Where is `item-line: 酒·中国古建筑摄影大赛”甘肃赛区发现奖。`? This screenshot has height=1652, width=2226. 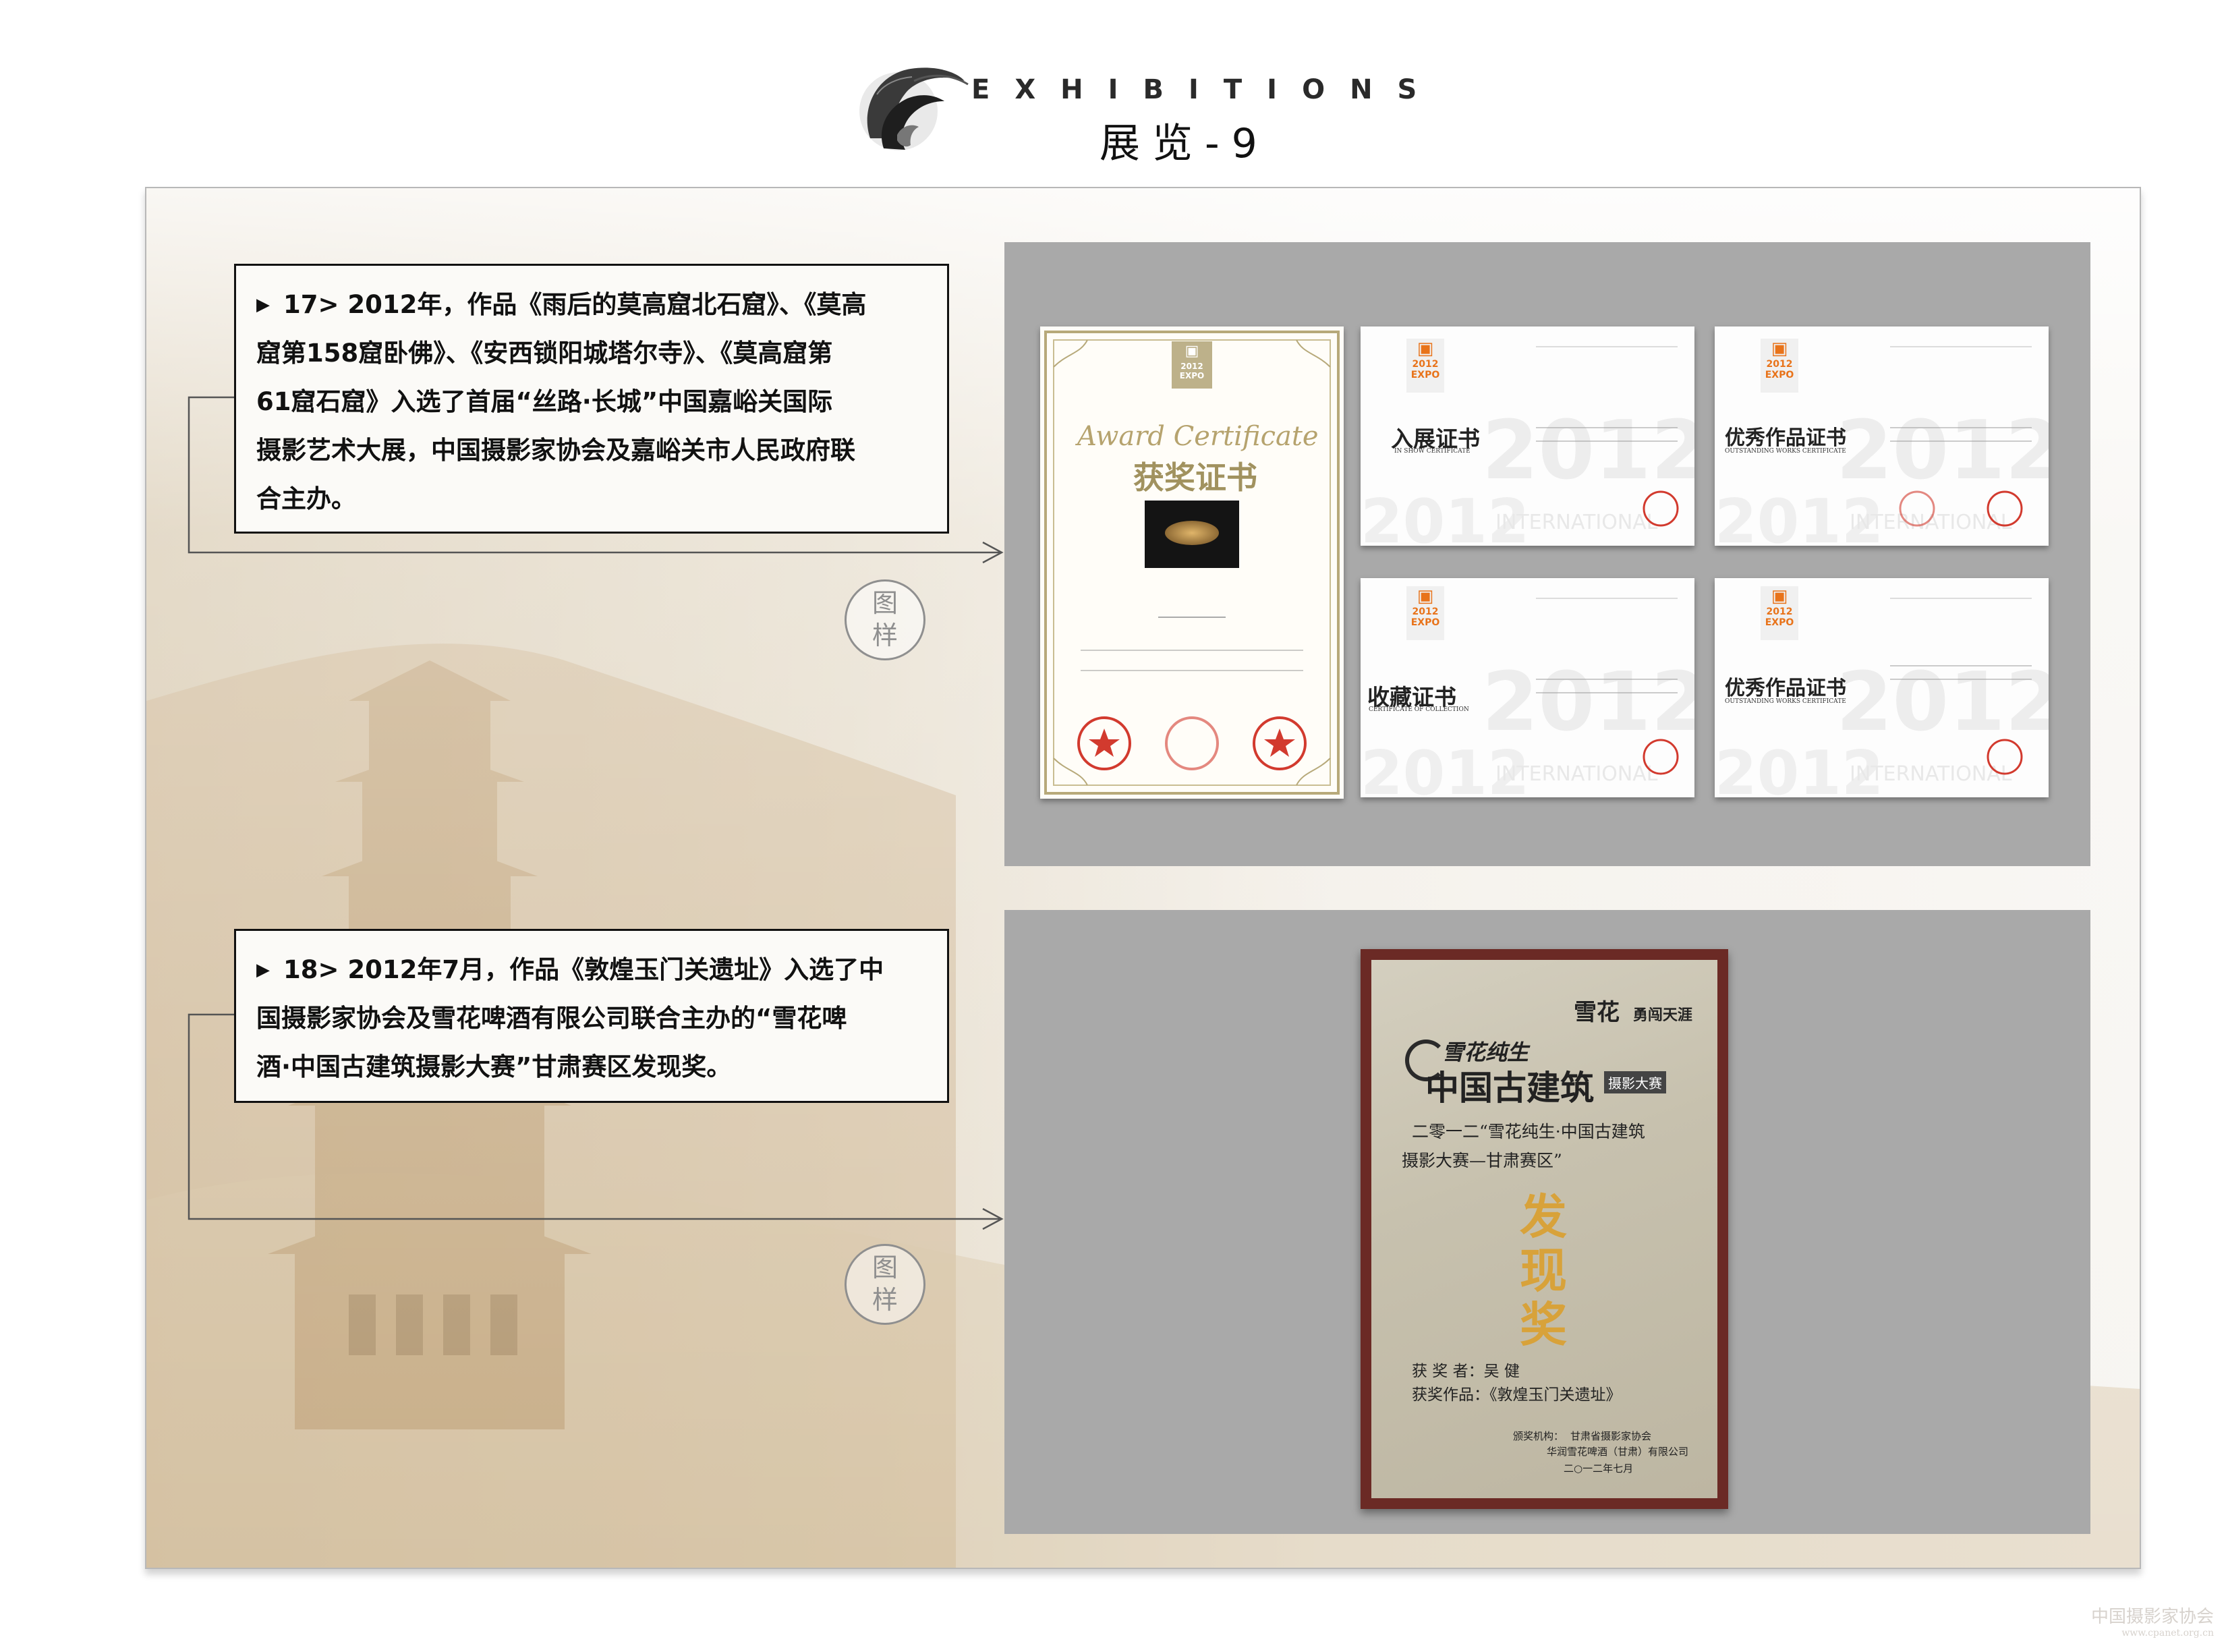 item-line: 酒·中国古建筑摄影大赛”甘肃赛区发现奖。 is located at coordinates (494, 1066).